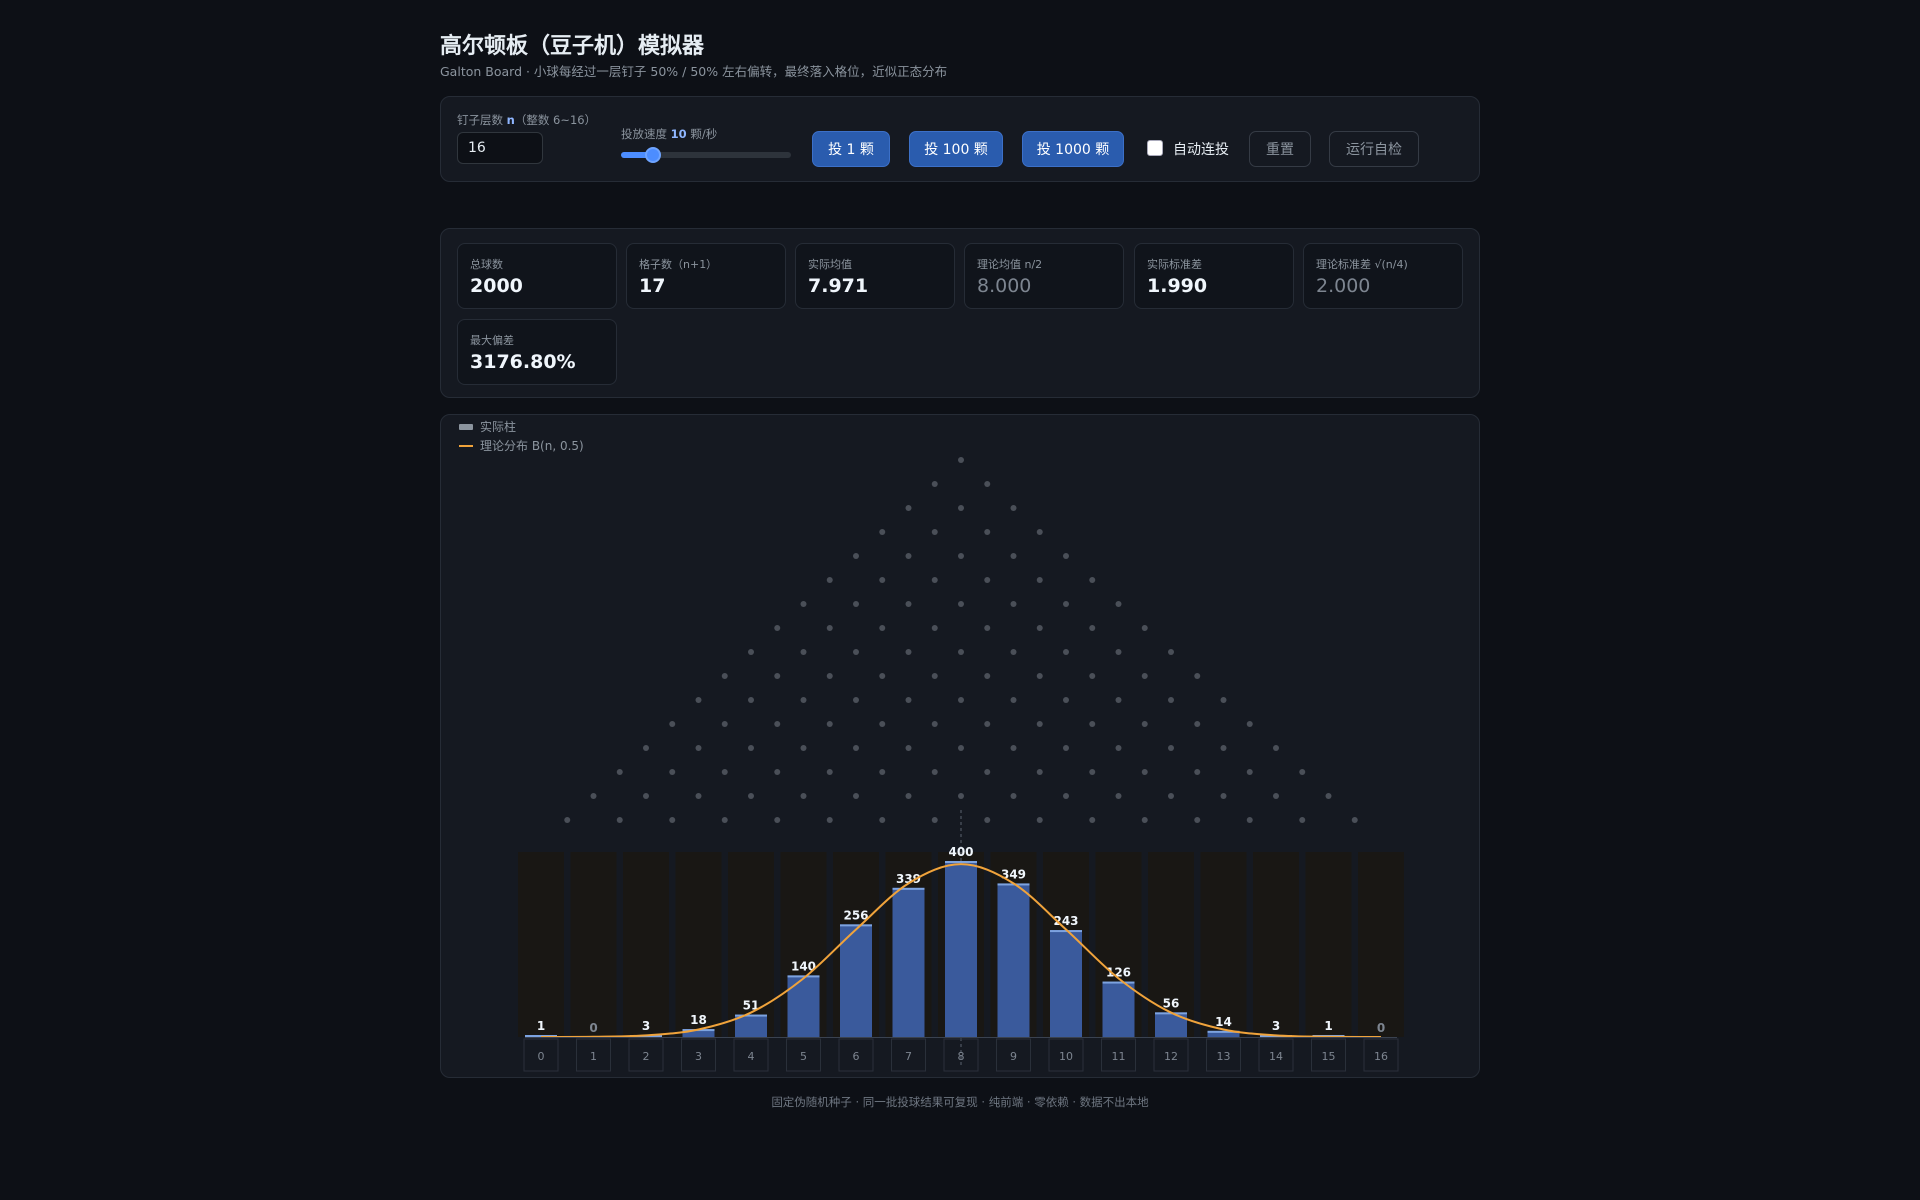 This screenshot has height=1200, width=1920. What do you see at coordinates (555, 120) in the screenshot?
I see `rows-label-range: （整数 6~16）` at bounding box center [555, 120].